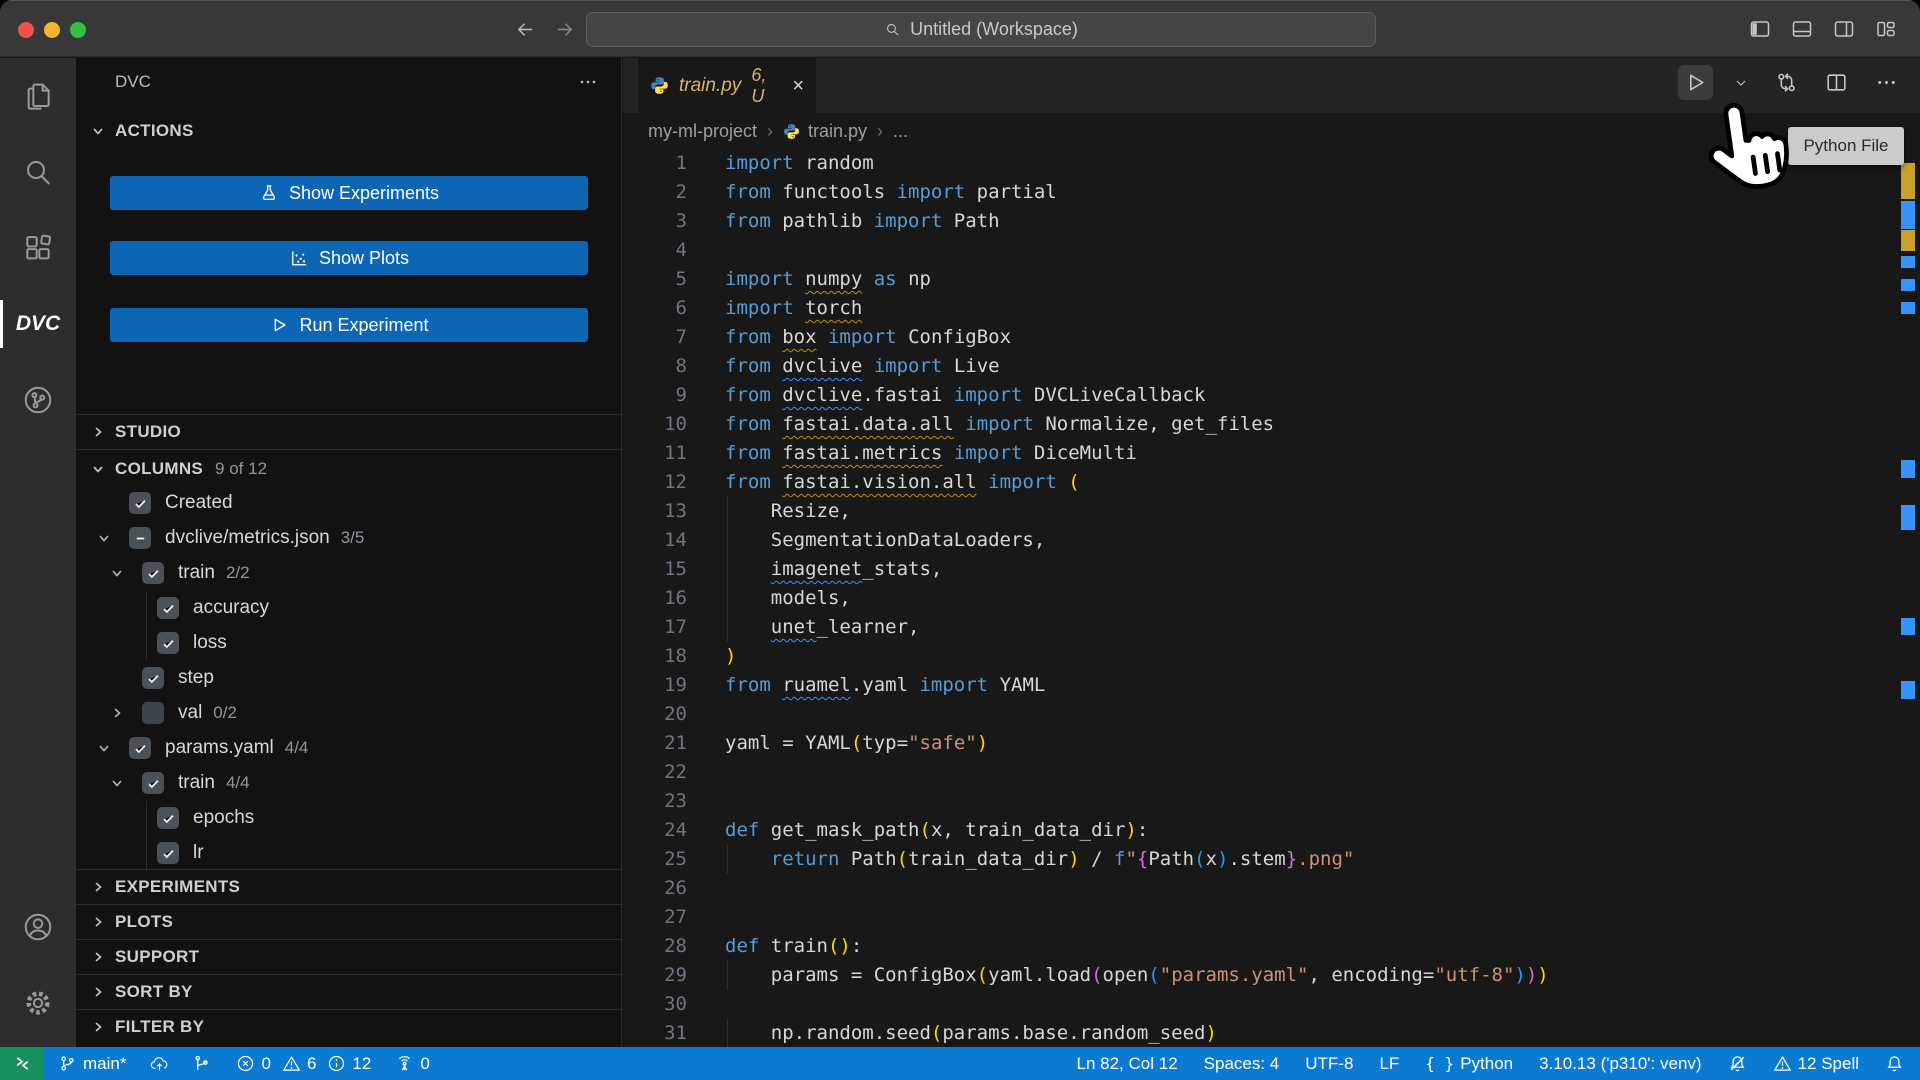 This screenshot has width=1920, height=1080. I want to click on python-interpreter: 3.10.13 ('p310': venv), so click(1620, 1064).